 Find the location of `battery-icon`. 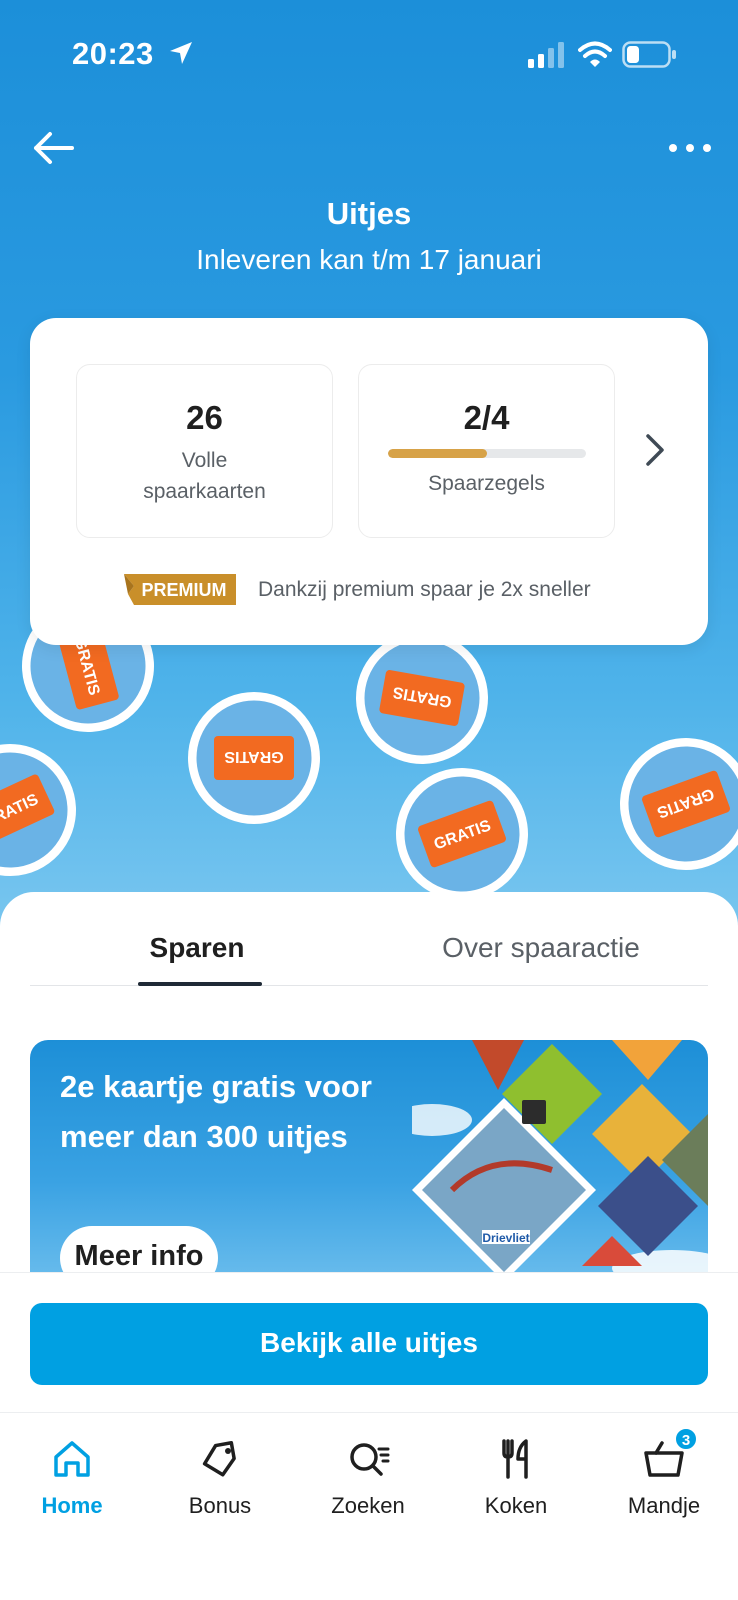

battery-icon is located at coordinates (649, 54).